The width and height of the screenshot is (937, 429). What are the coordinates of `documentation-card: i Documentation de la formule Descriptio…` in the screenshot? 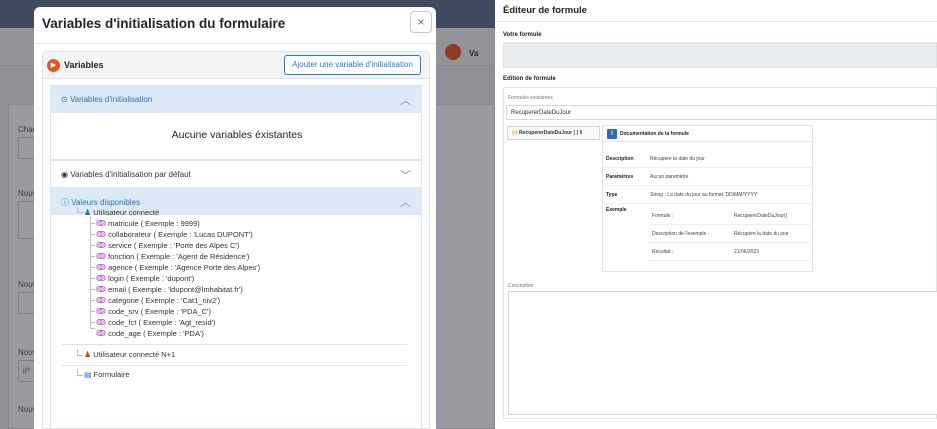 It's located at (707, 198).